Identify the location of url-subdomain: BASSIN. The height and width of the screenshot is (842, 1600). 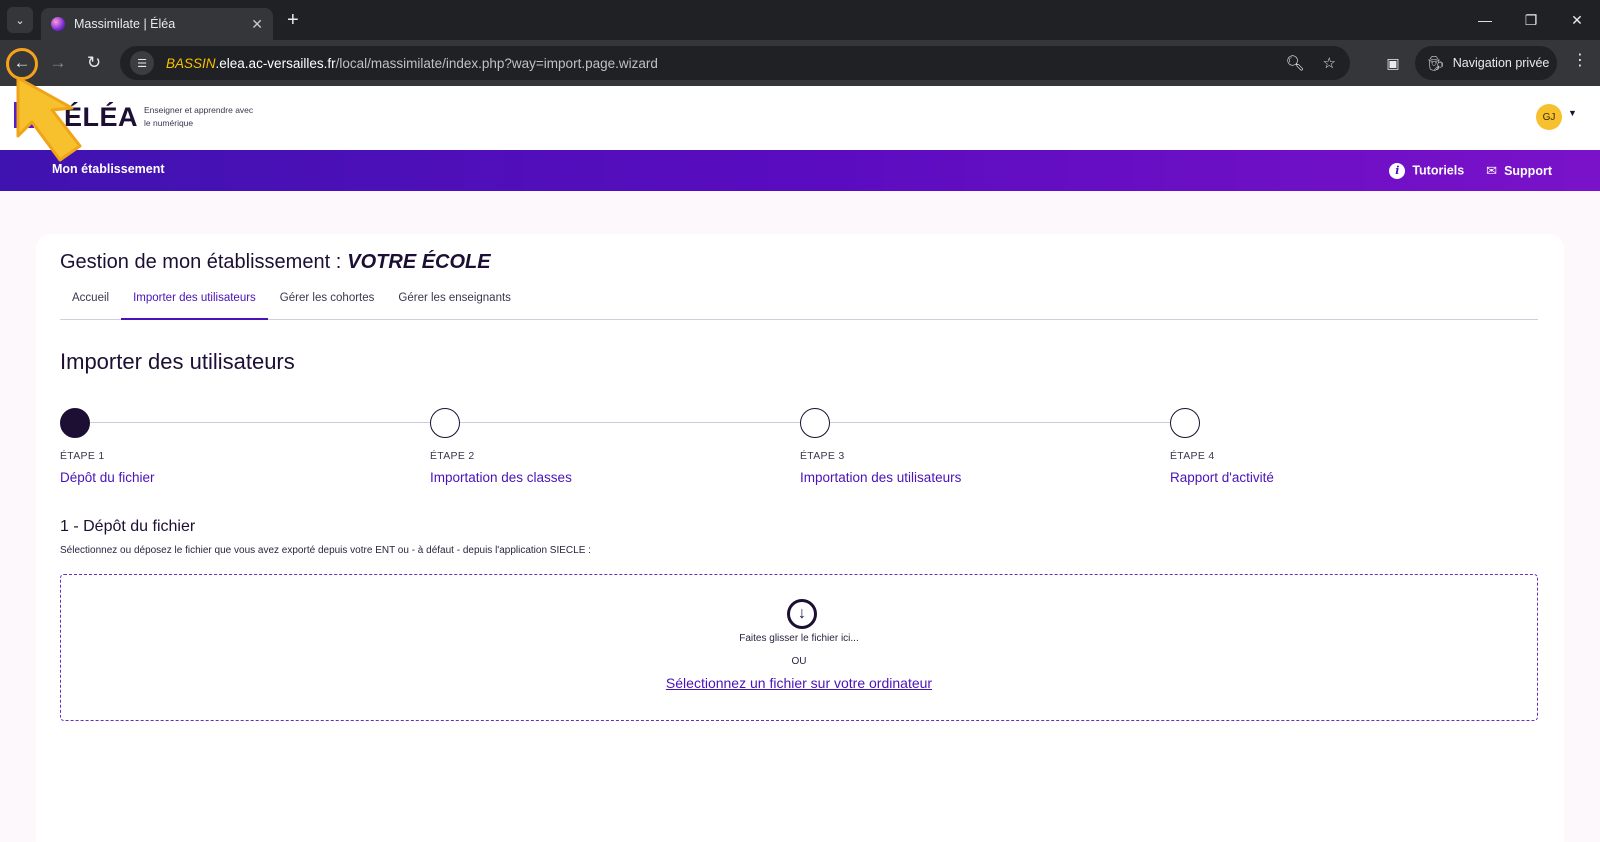
(191, 63).